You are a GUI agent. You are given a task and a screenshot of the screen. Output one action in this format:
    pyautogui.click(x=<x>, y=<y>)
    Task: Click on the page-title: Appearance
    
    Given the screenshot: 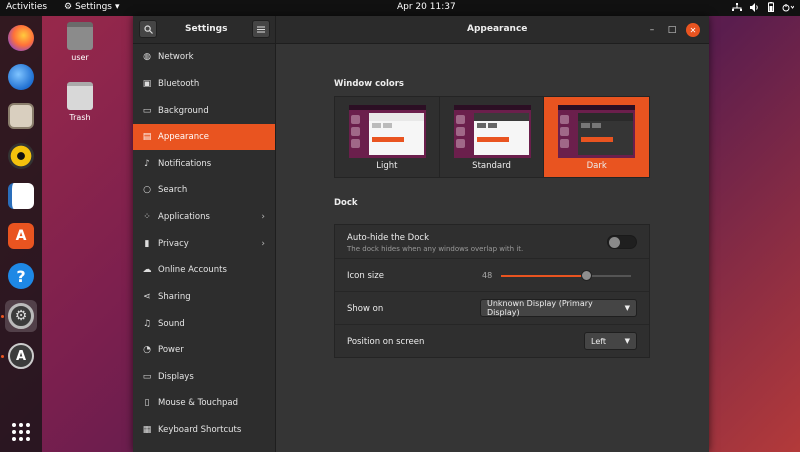 What is the action you would take?
    pyautogui.click(x=497, y=29)
    